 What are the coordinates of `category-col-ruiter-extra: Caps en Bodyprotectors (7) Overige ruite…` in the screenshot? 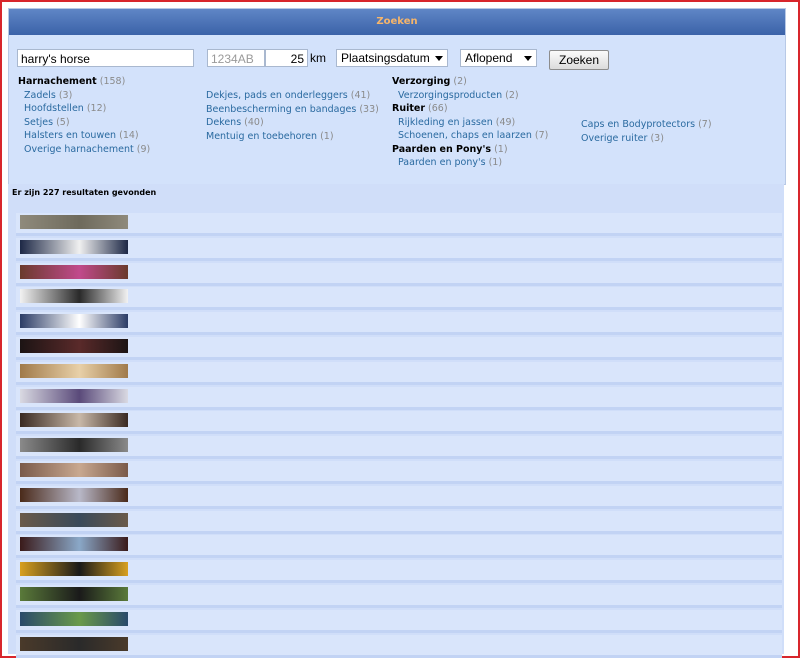 It's located at (646, 131).